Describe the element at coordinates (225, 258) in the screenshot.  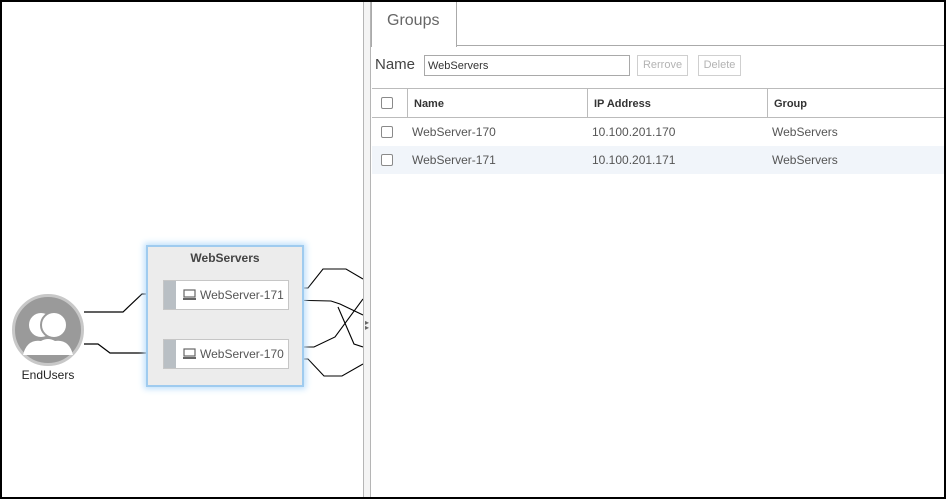
I see `group-title: WebServers` at that location.